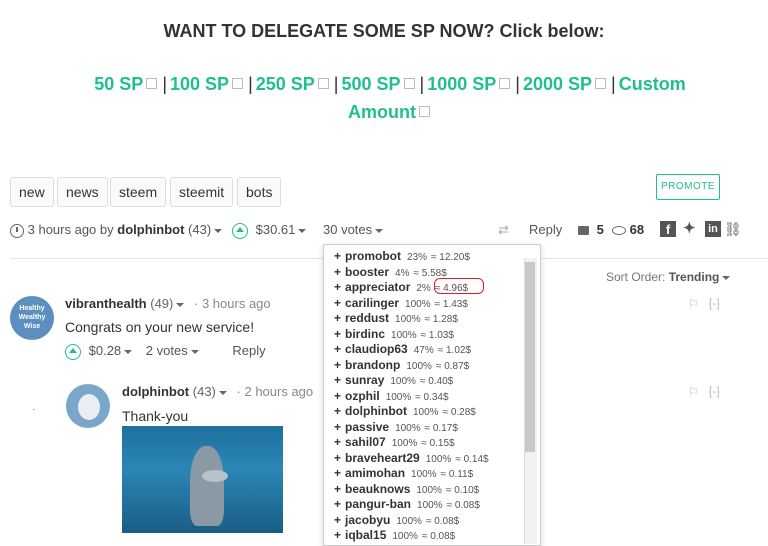 This screenshot has width=768, height=546. Describe the element at coordinates (432, 473) in the screenshot. I see `voter-row: + amimohan 100% ≈ 0.11$` at that location.